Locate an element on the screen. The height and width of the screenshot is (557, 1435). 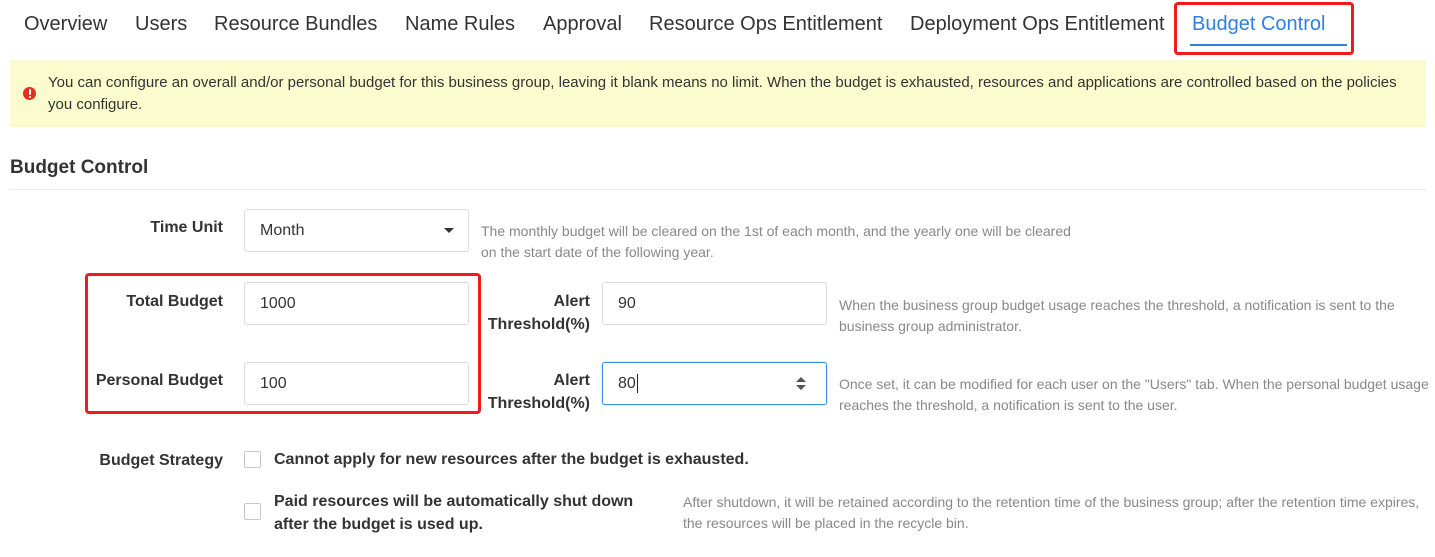
caret-down-icon is located at coordinates (449, 230).